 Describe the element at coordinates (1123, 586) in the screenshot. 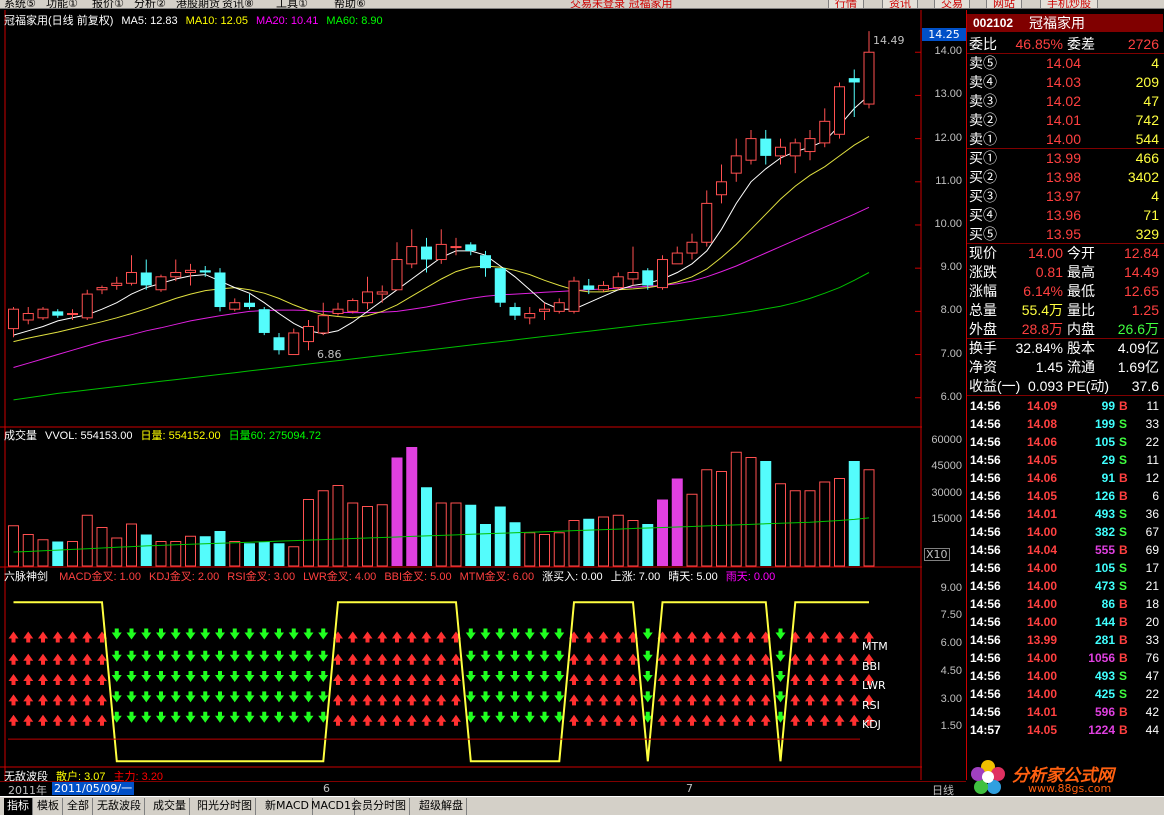

I see `tick-side-10: S` at that location.